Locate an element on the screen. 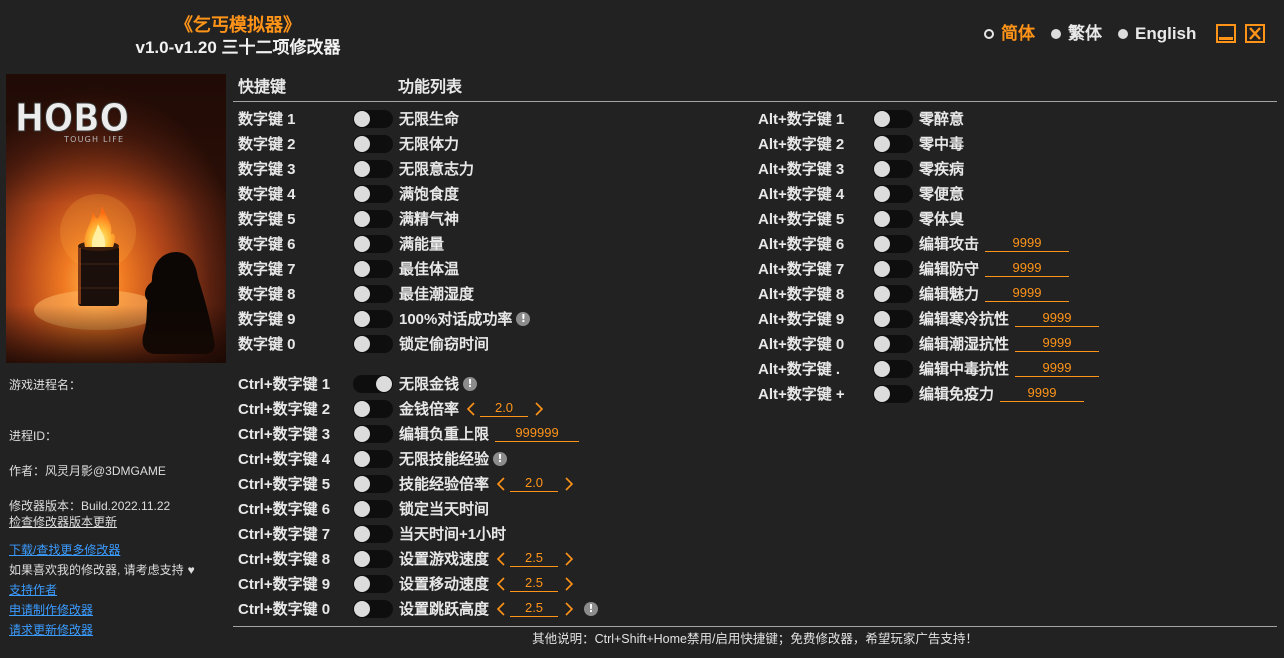 This screenshot has width=1284, height=658. cheat-row: Alt+数字键 6 编辑攻击 9999 is located at coordinates (928, 243).